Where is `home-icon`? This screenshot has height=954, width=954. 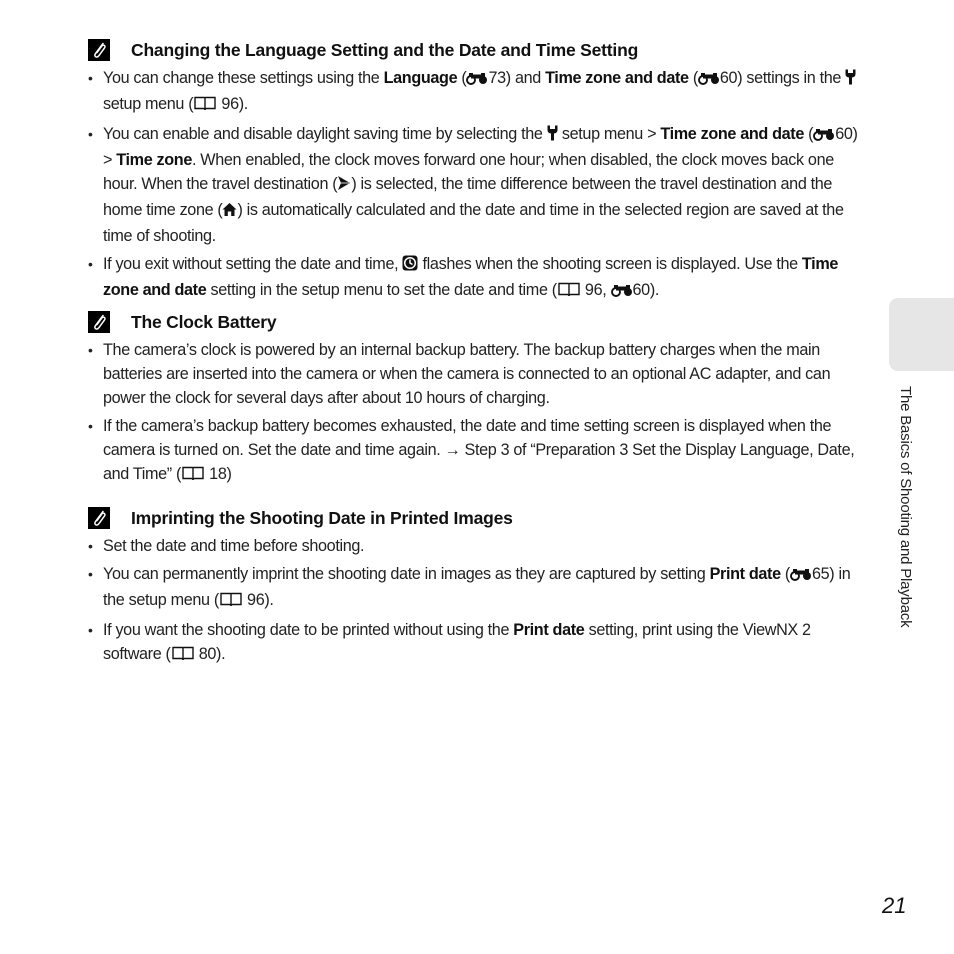
home-icon is located at coordinates (229, 212).